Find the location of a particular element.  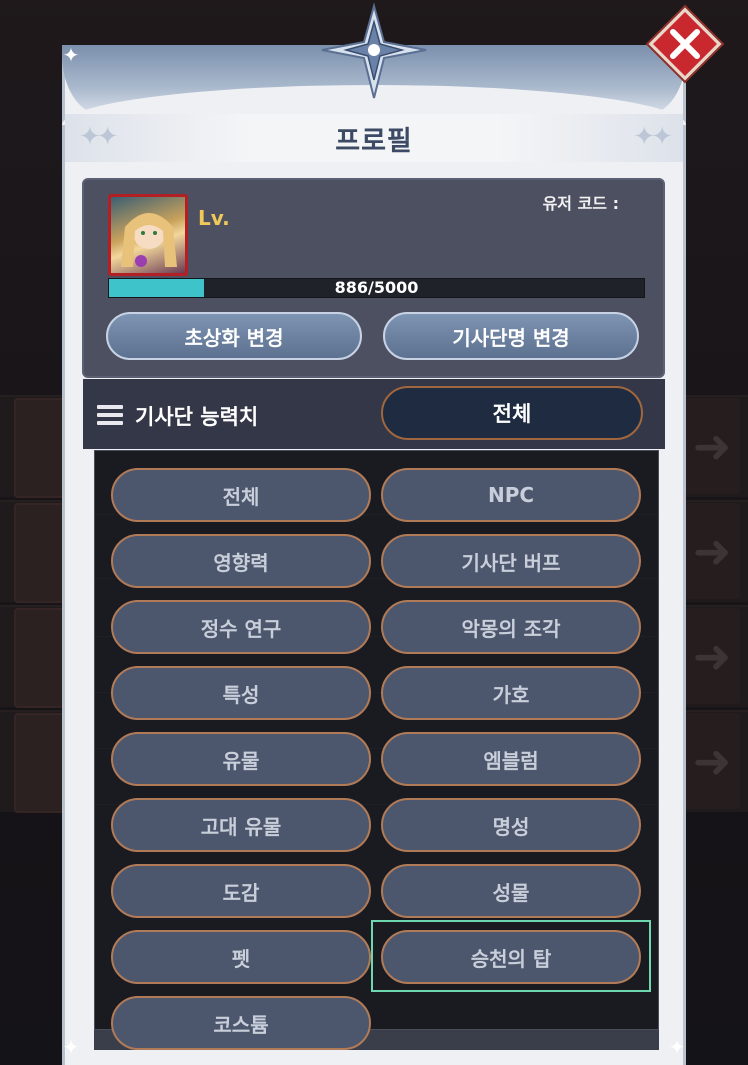

filter-option-fame: 명성 is located at coordinates (511, 825).